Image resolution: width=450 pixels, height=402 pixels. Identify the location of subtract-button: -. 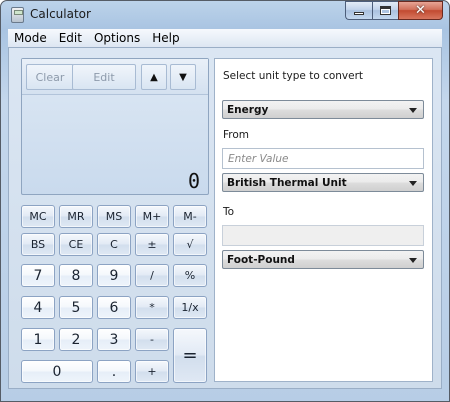
(152, 339).